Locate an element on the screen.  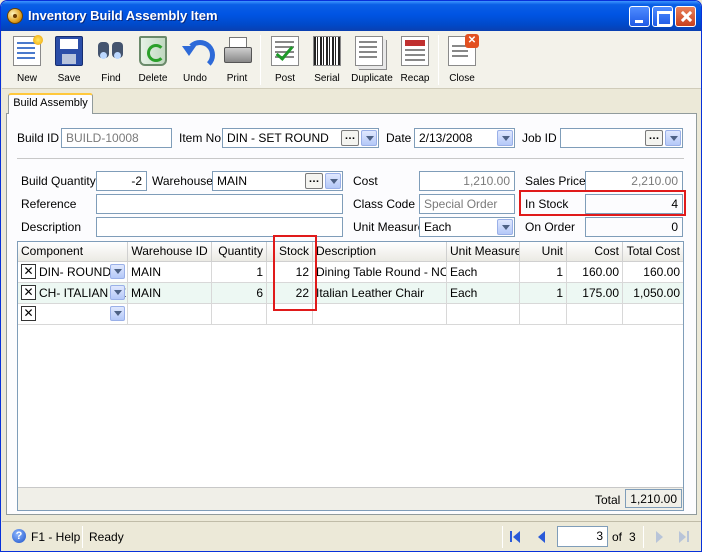
find-button: Find is located at coordinates (111, 61).